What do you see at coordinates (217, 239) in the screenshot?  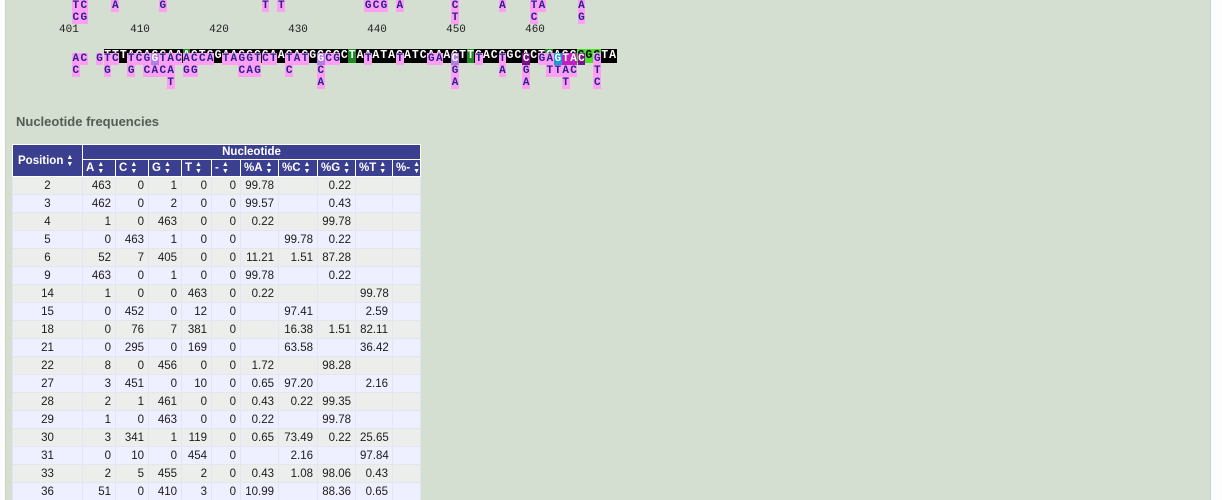 I see `table-row: 5 0 463 1 0 0 99.78 0.22` at bounding box center [217, 239].